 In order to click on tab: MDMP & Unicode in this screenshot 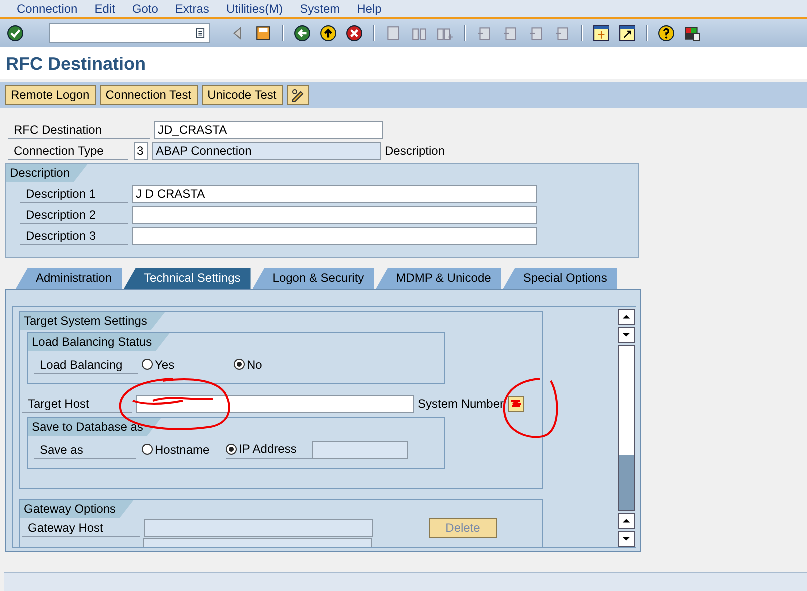, I will do `click(439, 278)`.